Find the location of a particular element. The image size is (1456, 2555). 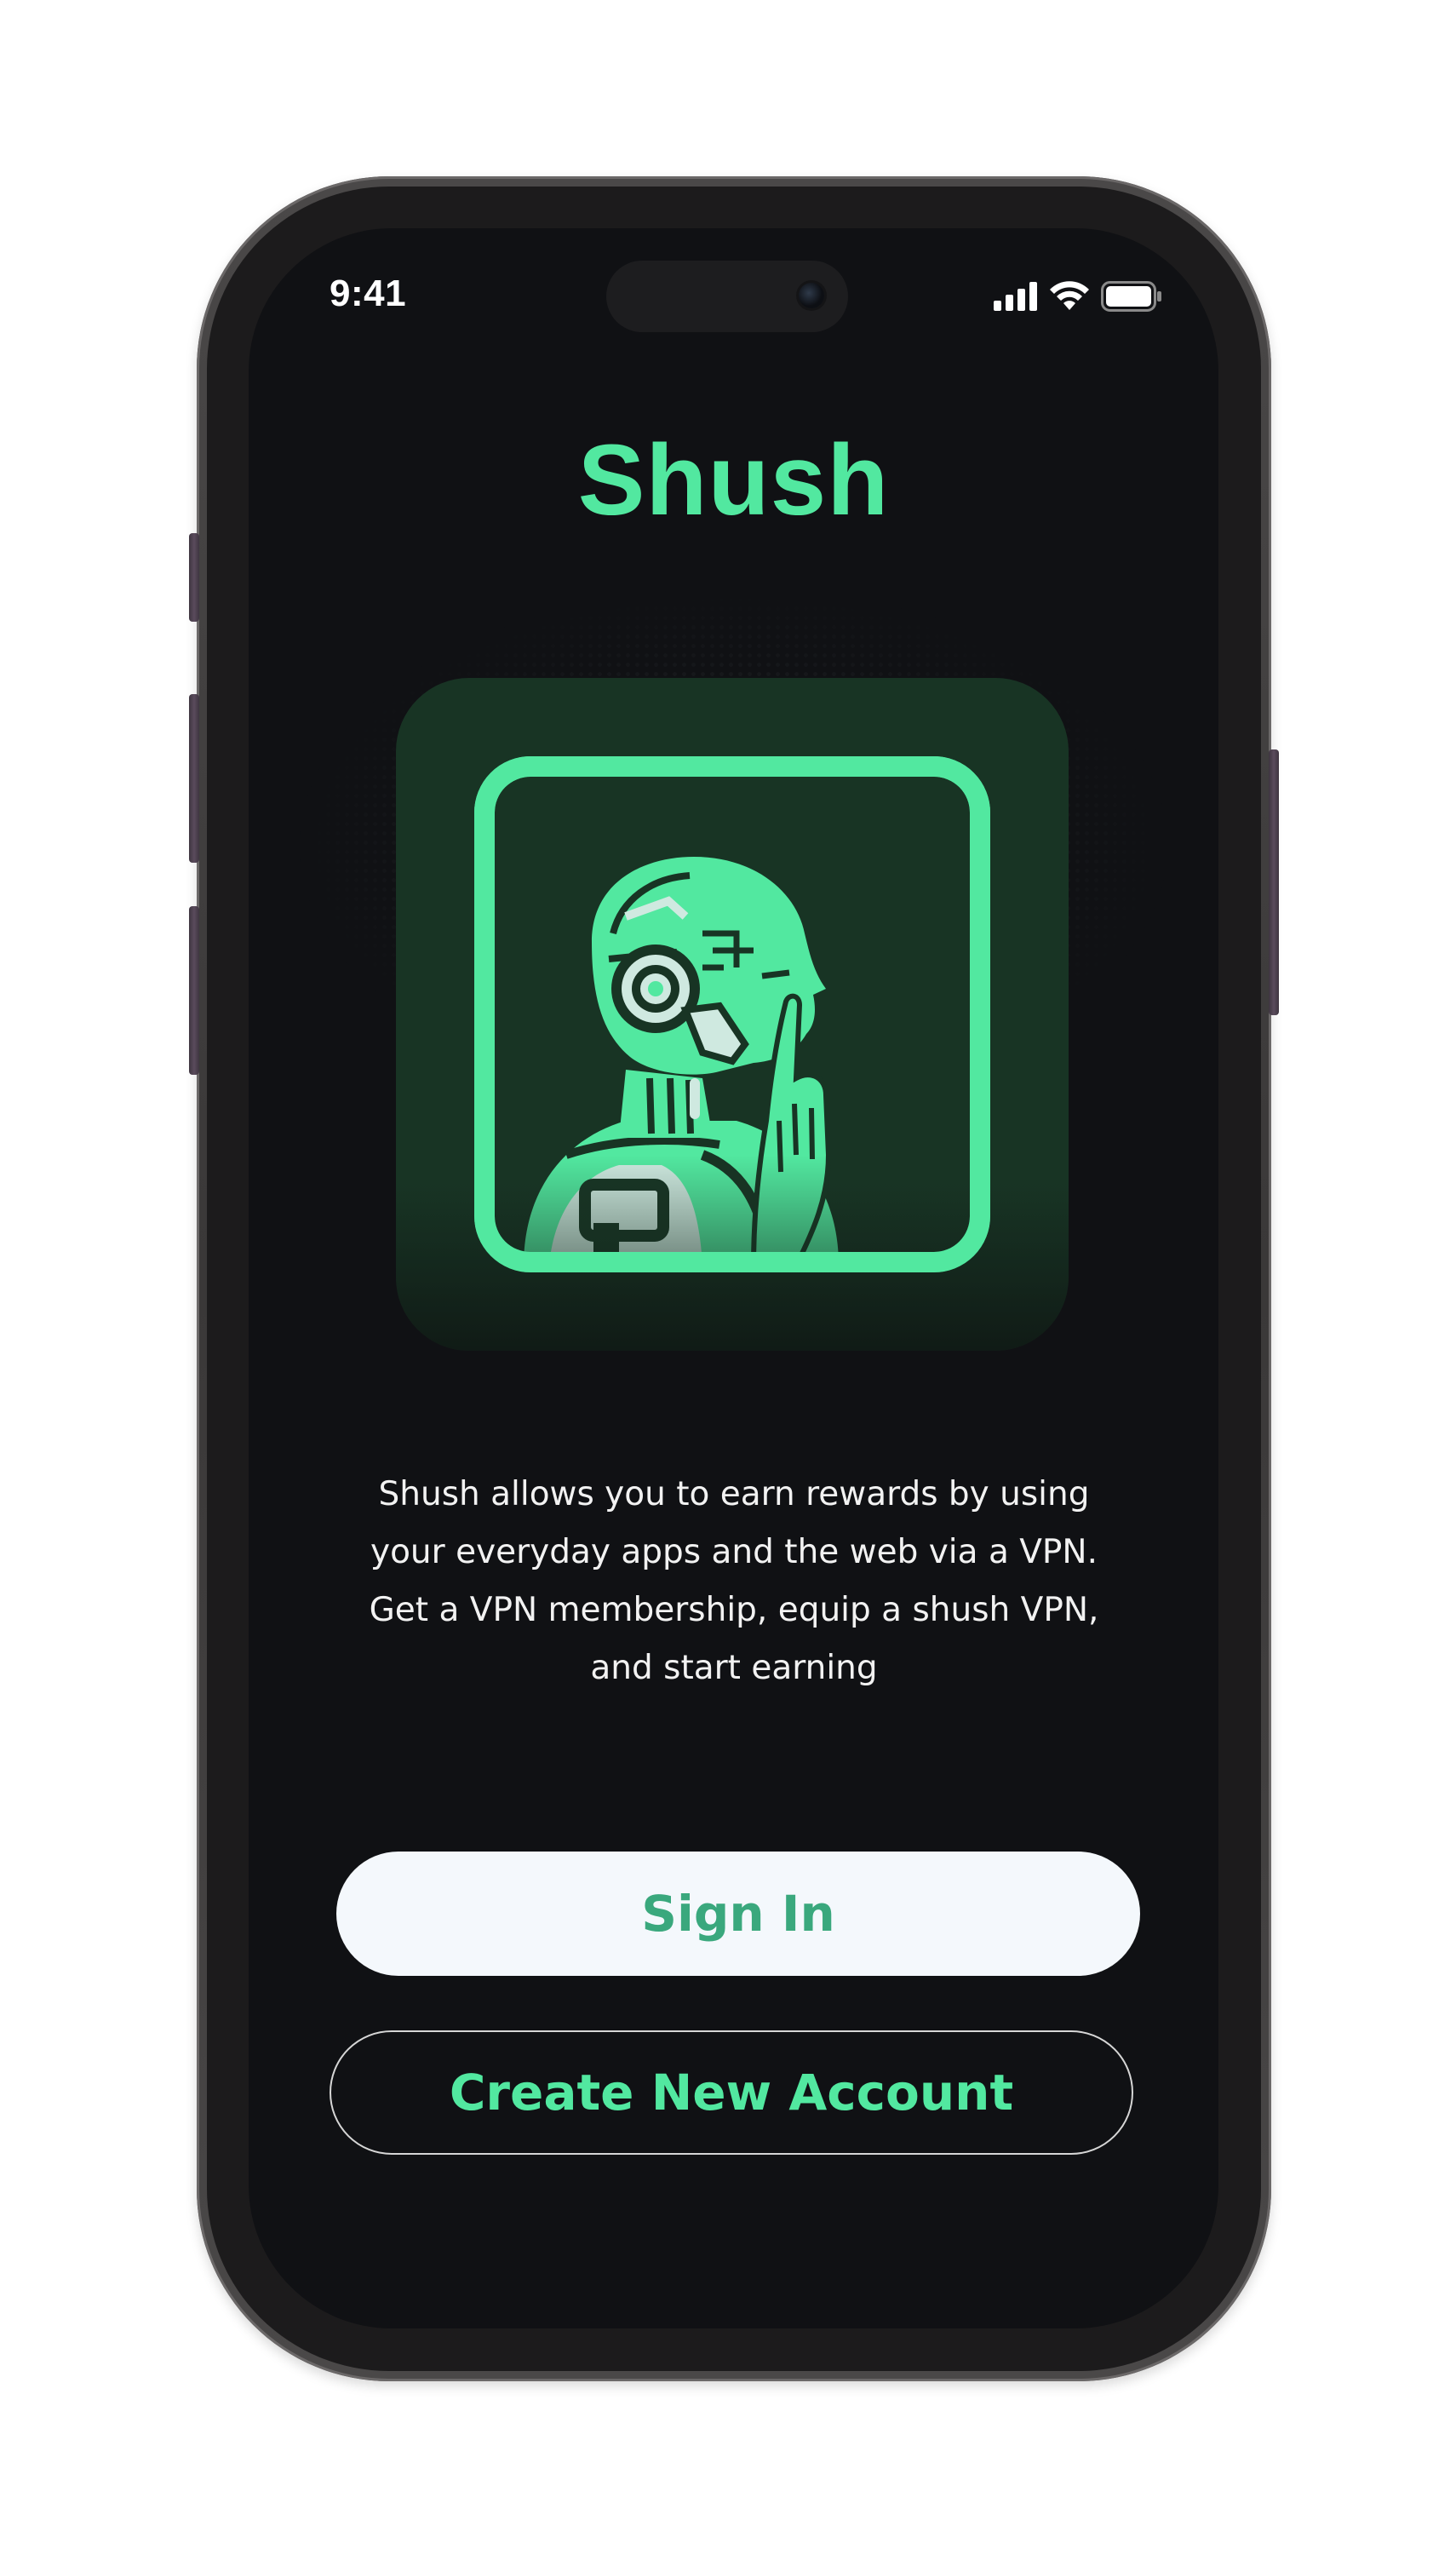

robot-shush-icon is located at coordinates (733, 1053).